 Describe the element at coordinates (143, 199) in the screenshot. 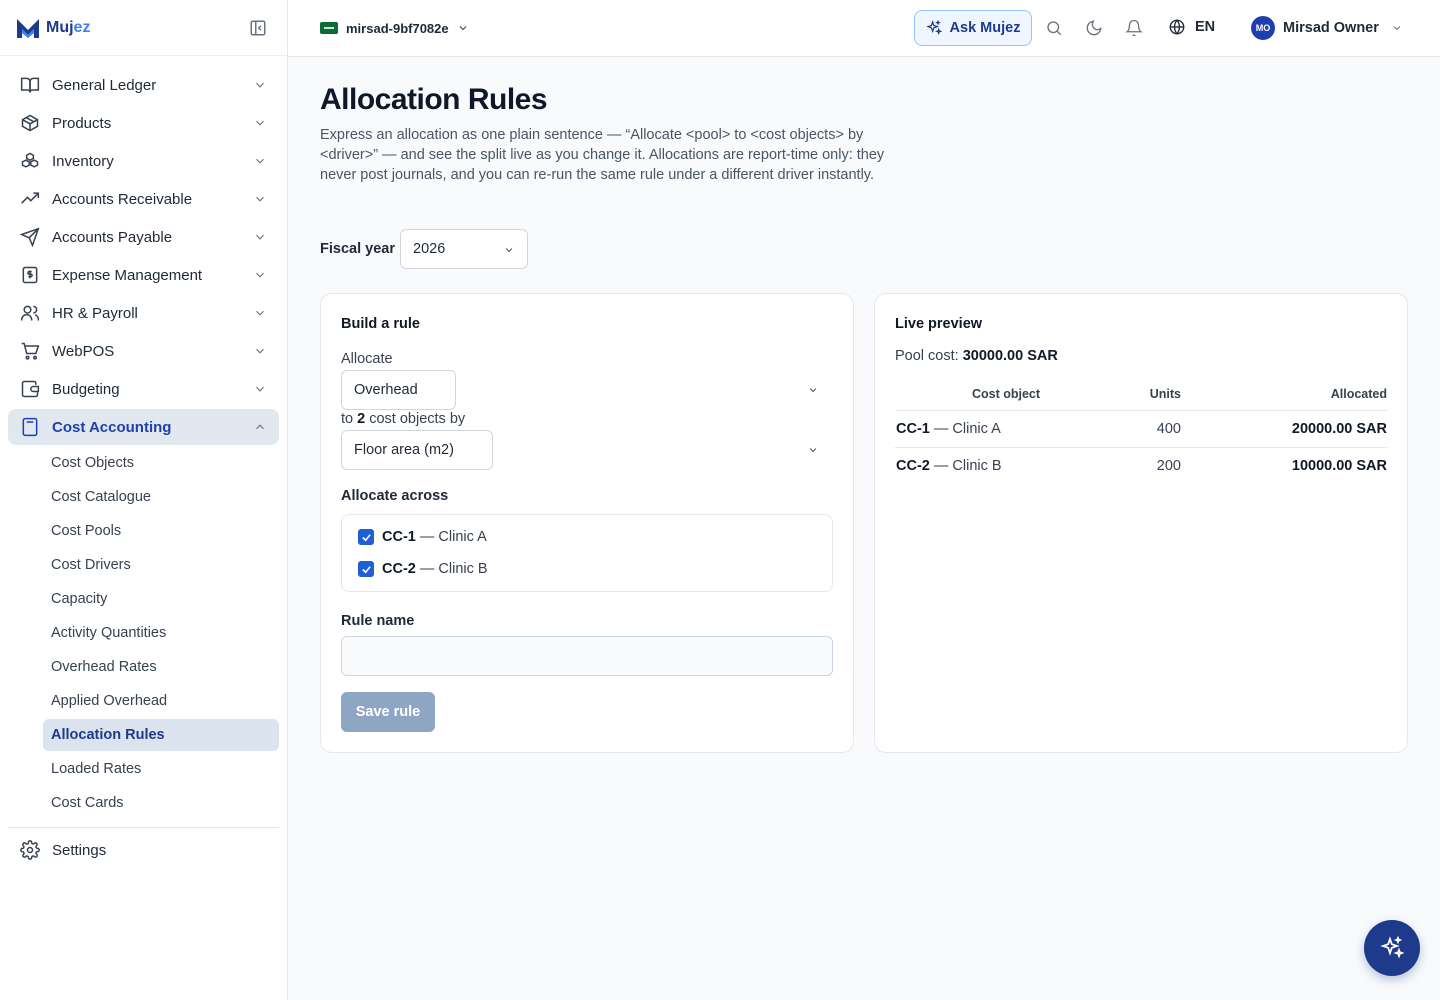

I see `sidebar-item-accounts-receivable: Accounts Receivable` at that location.